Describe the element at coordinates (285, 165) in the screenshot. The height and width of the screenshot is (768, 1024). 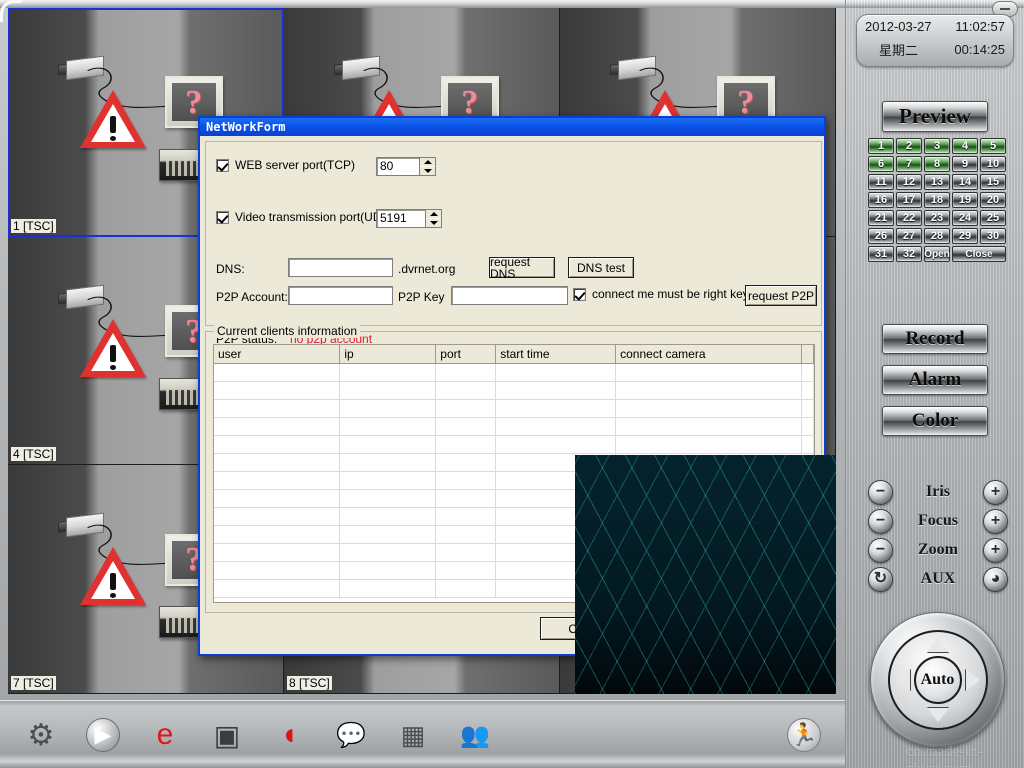
I see `web-port-checkbox-label: WEB server port(TCP)` at that location.